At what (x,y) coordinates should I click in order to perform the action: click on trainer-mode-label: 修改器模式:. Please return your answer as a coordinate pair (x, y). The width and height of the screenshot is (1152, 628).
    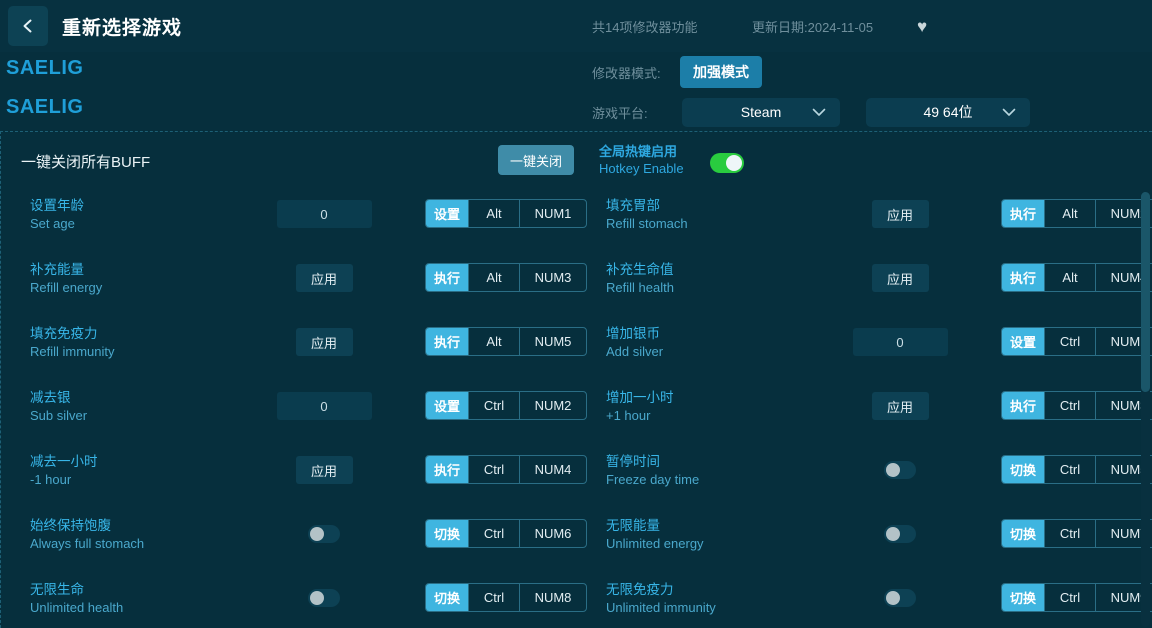
    Looking at the image, I should click on (626, 73).